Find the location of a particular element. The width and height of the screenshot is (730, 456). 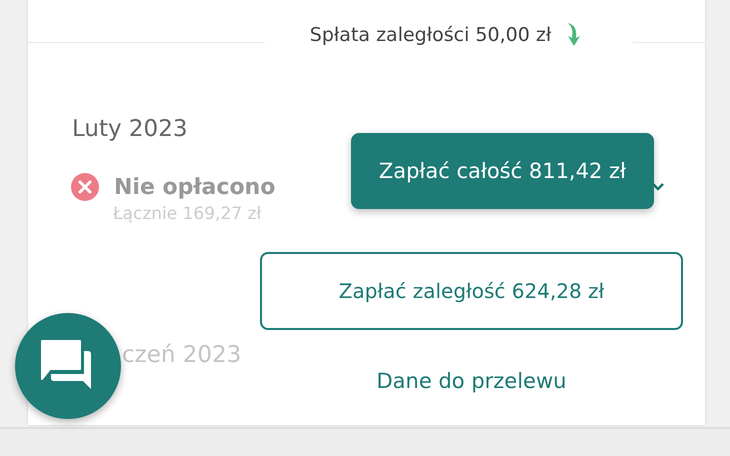

transfer-details-link: Dane do przelewu is located at coordinates (471, 381).